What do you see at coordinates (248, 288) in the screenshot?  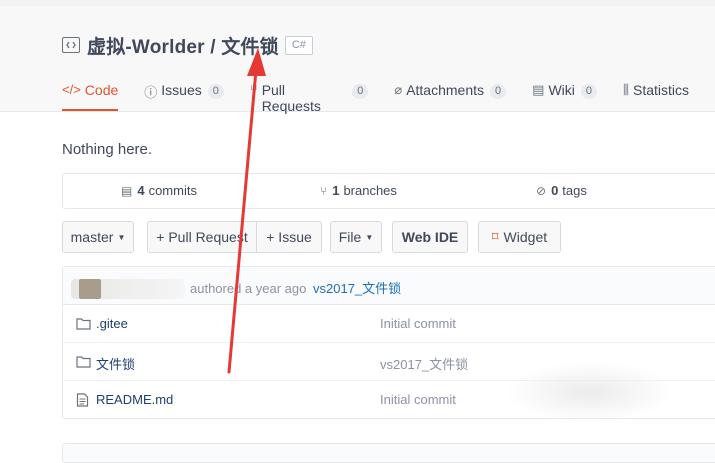 I see `commit-time: authored a year ago` at bounding box center [248, 288].